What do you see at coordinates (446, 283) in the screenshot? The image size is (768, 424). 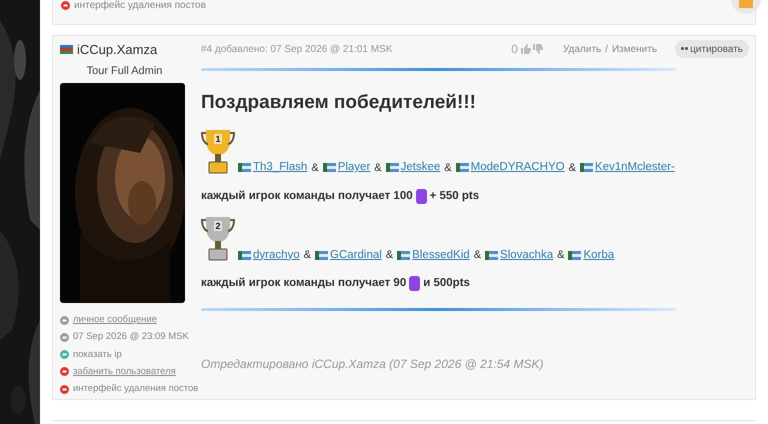 I see `prize-text: и 500pts` at bounding box center [446, 283].